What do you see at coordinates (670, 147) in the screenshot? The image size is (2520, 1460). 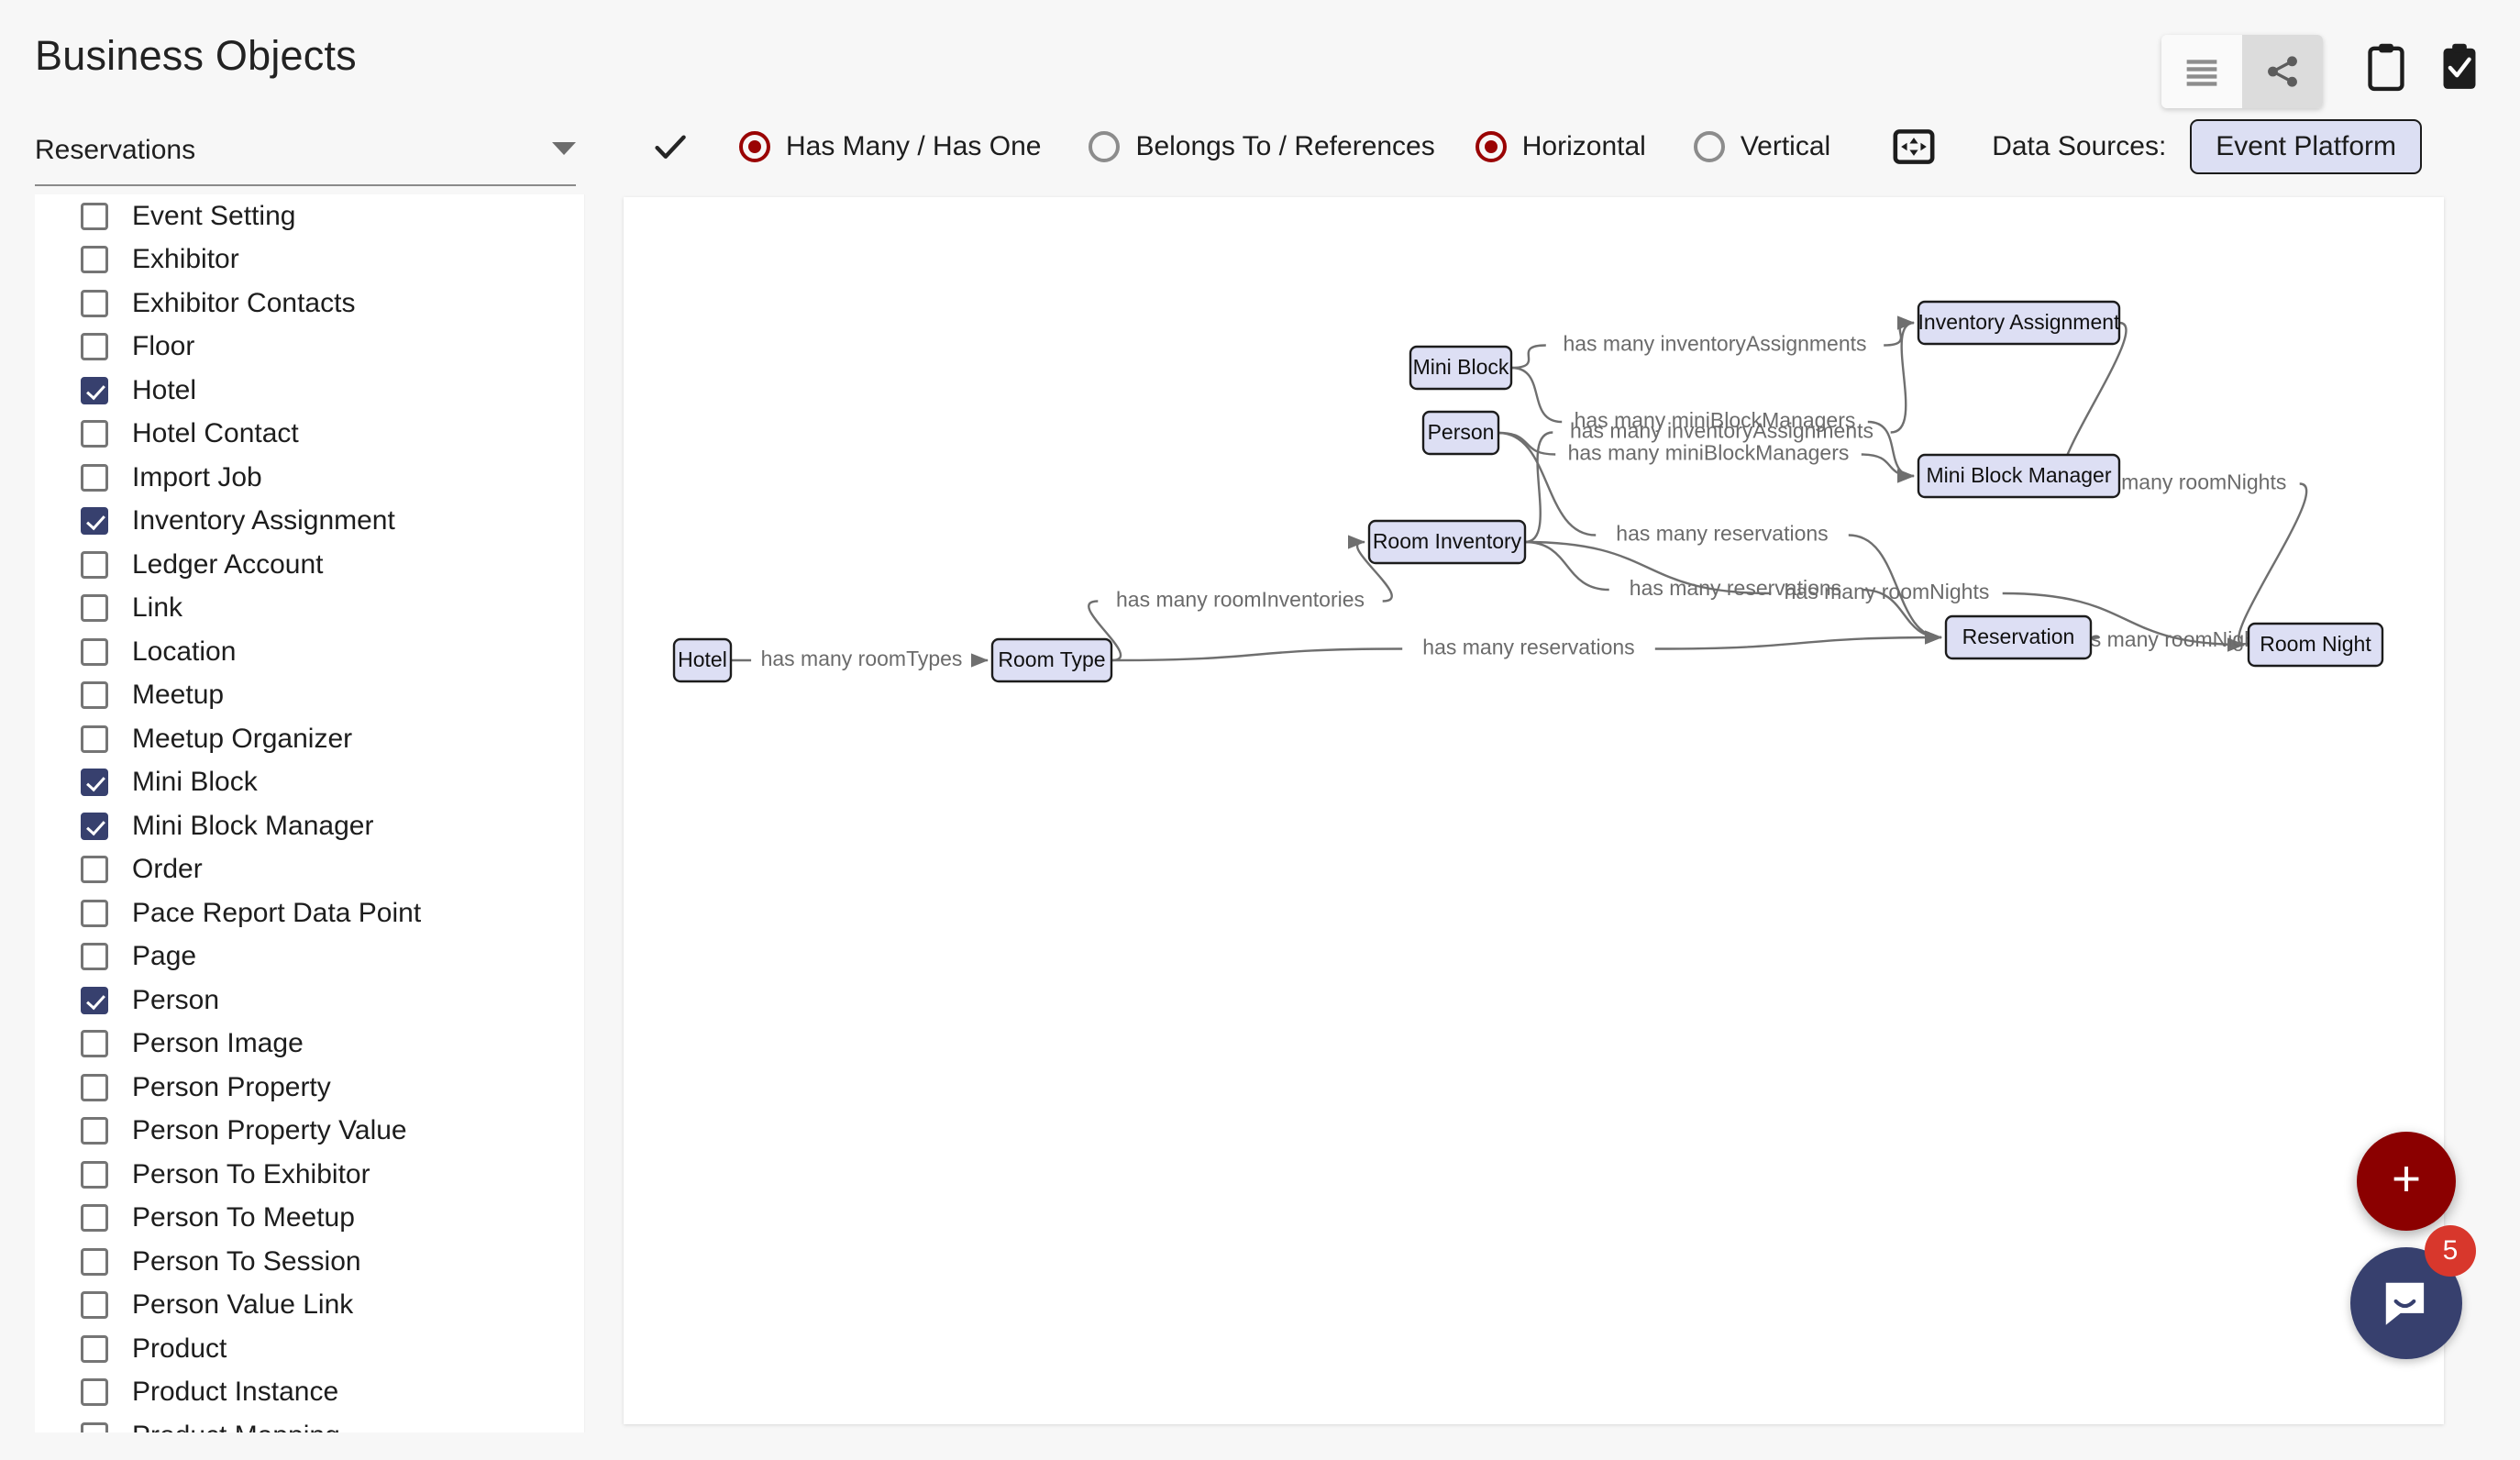 I see `apply-check-icon` at bounding box center [670, 147].